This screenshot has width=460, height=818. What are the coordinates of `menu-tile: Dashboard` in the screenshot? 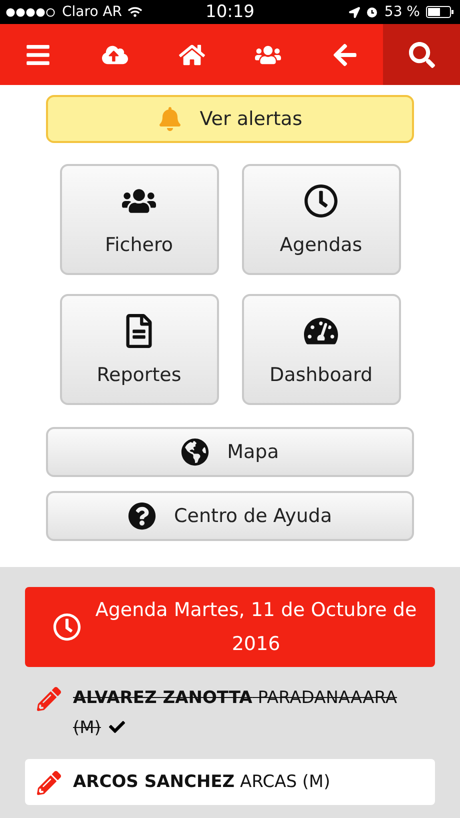 It's located at (321, 349).